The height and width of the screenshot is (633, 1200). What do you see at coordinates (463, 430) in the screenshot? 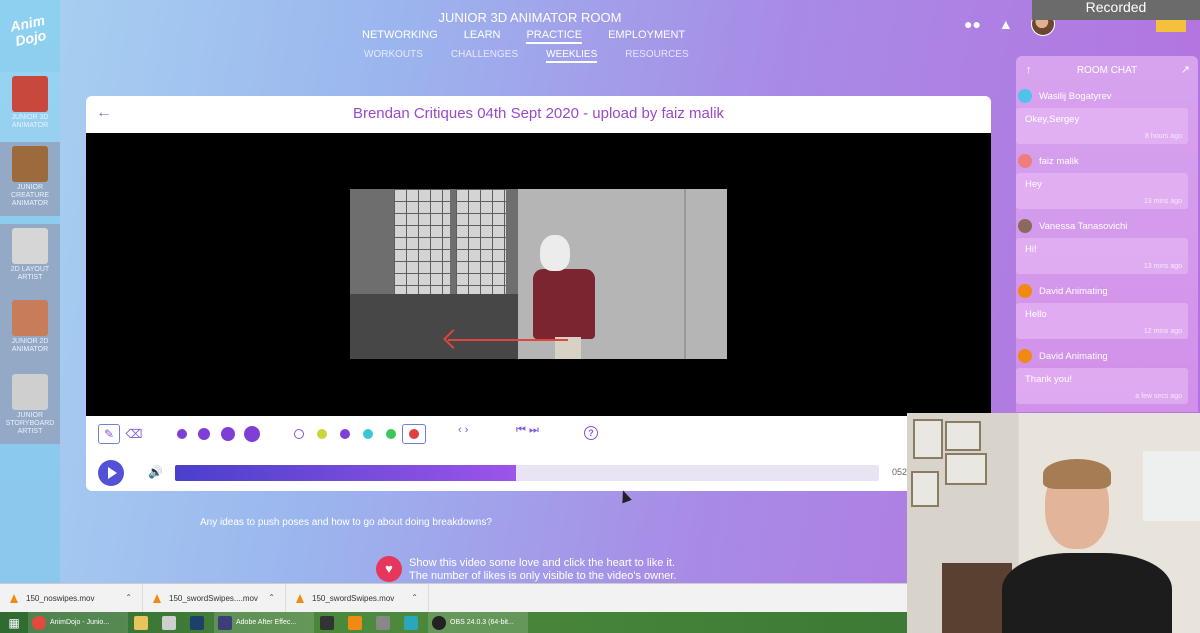
I see `prev-next-frame-icon: ‹ ›` at bounding box center [463, 430].